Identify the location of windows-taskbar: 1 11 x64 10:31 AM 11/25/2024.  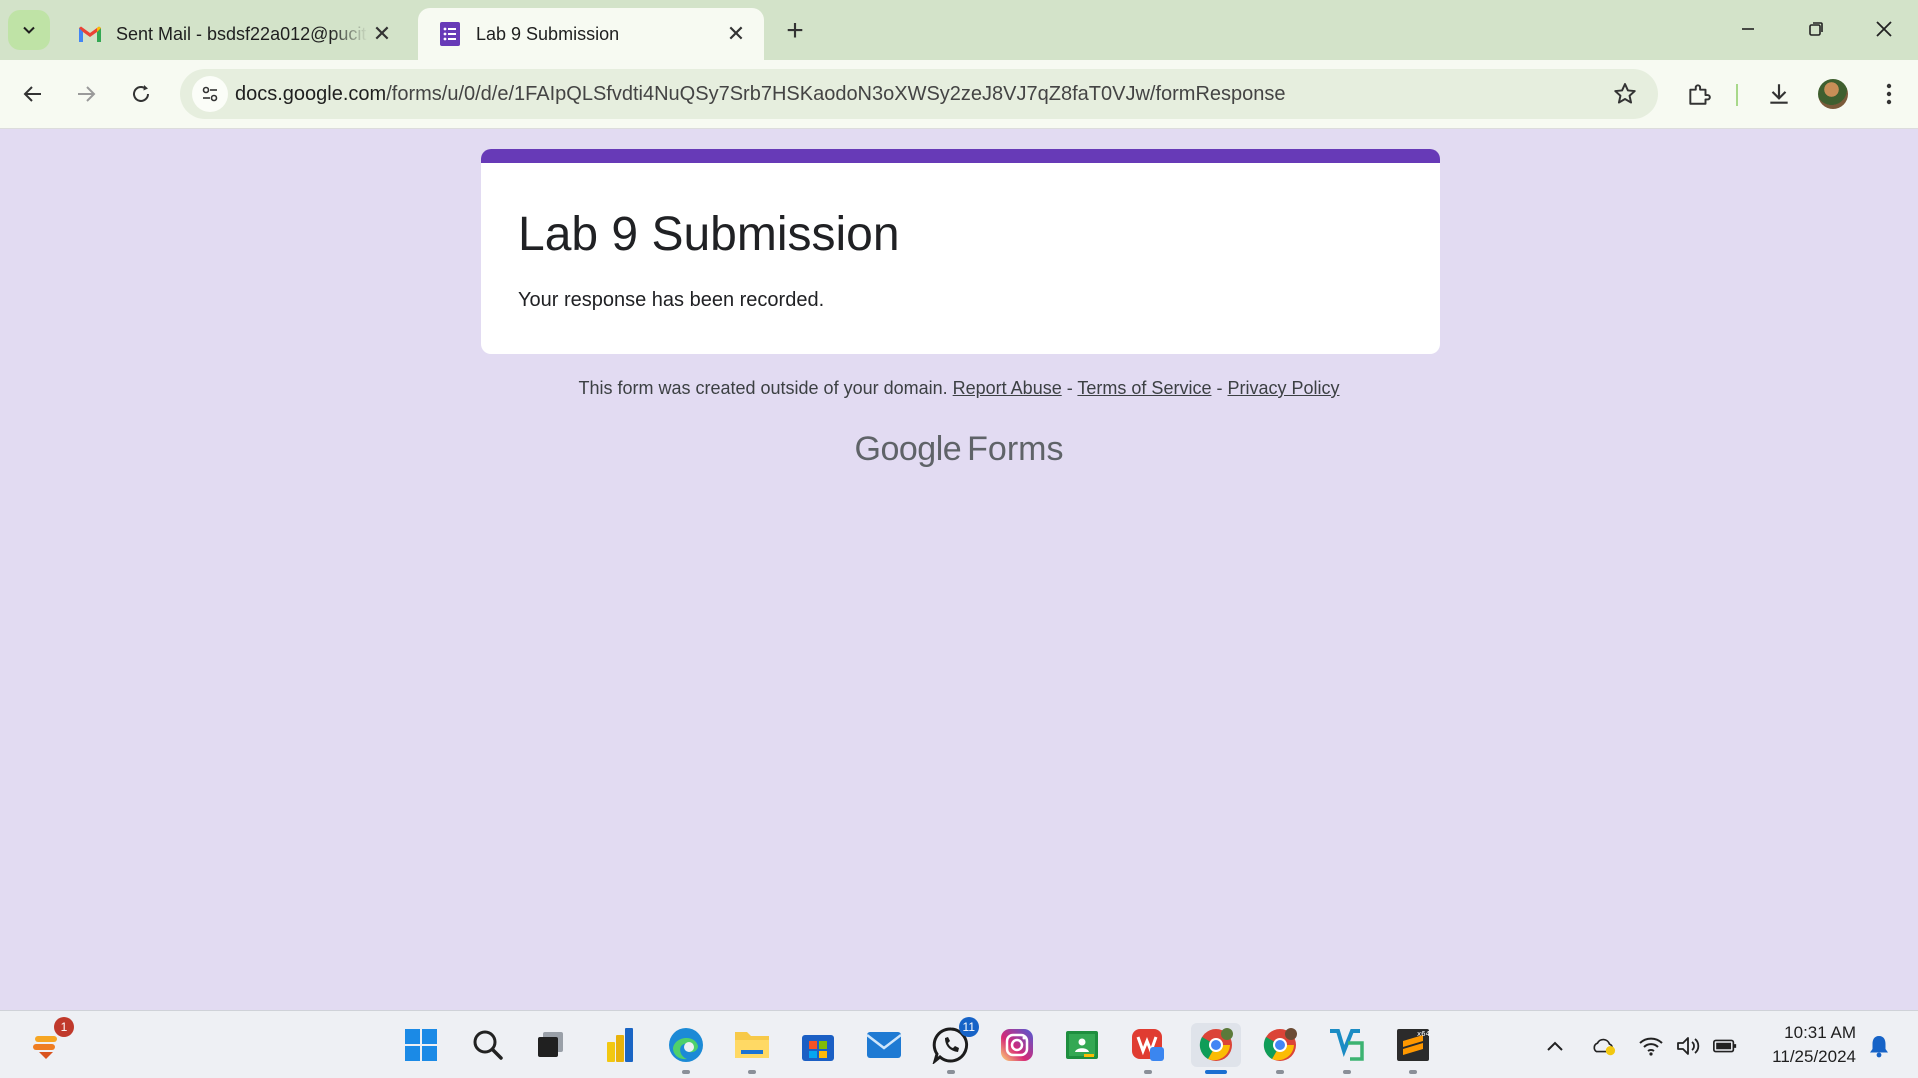
(959, 1044).